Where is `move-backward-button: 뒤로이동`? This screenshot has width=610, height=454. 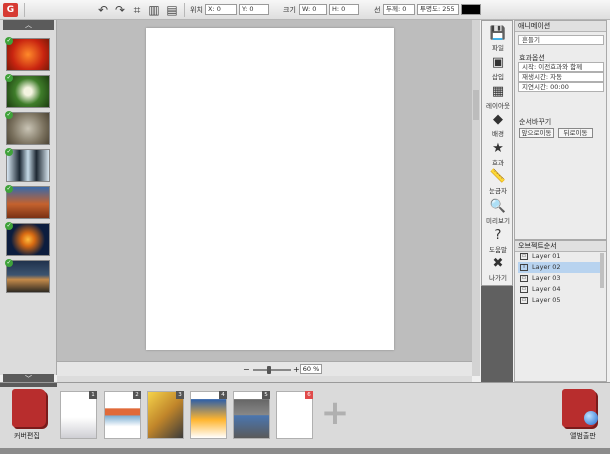
move-backward-button: 뒤로이동 is located at coordinates (575, 133).